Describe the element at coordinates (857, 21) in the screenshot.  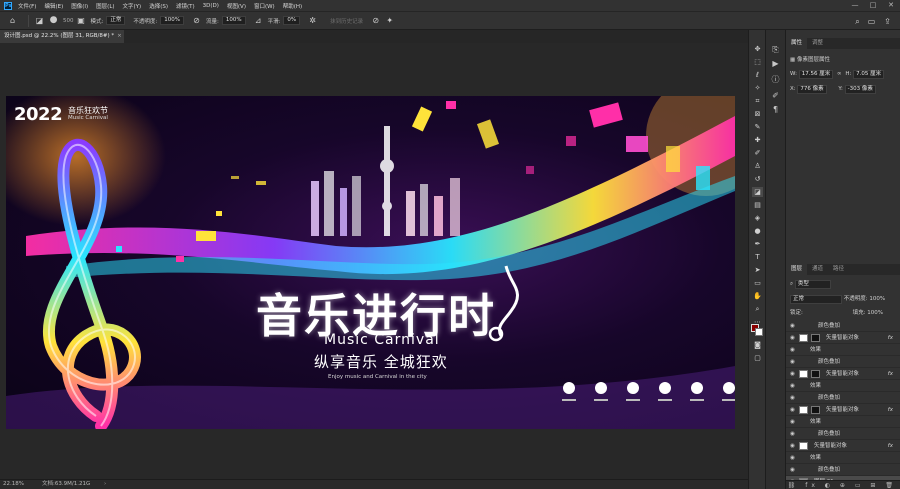
I see `search-icon: ⌕` at that location.